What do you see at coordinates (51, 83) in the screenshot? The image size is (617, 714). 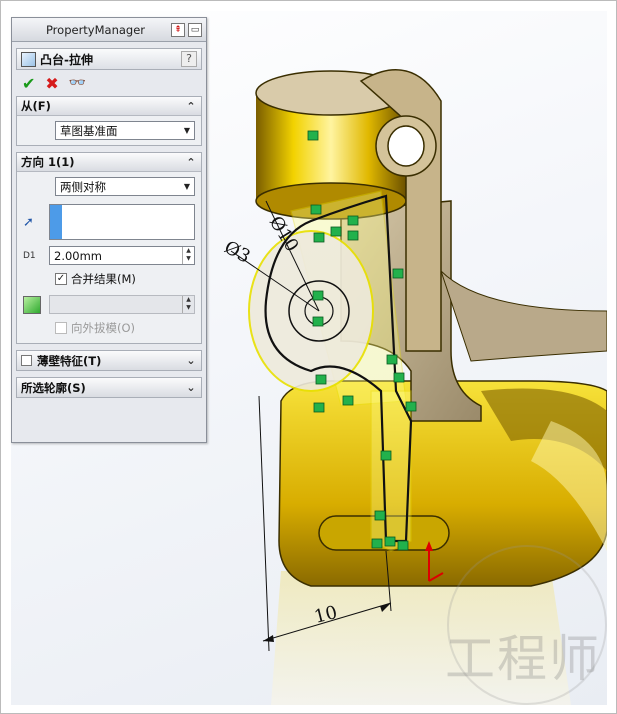 I see `cancel-button: ✖` at bounding box center [51, 83].